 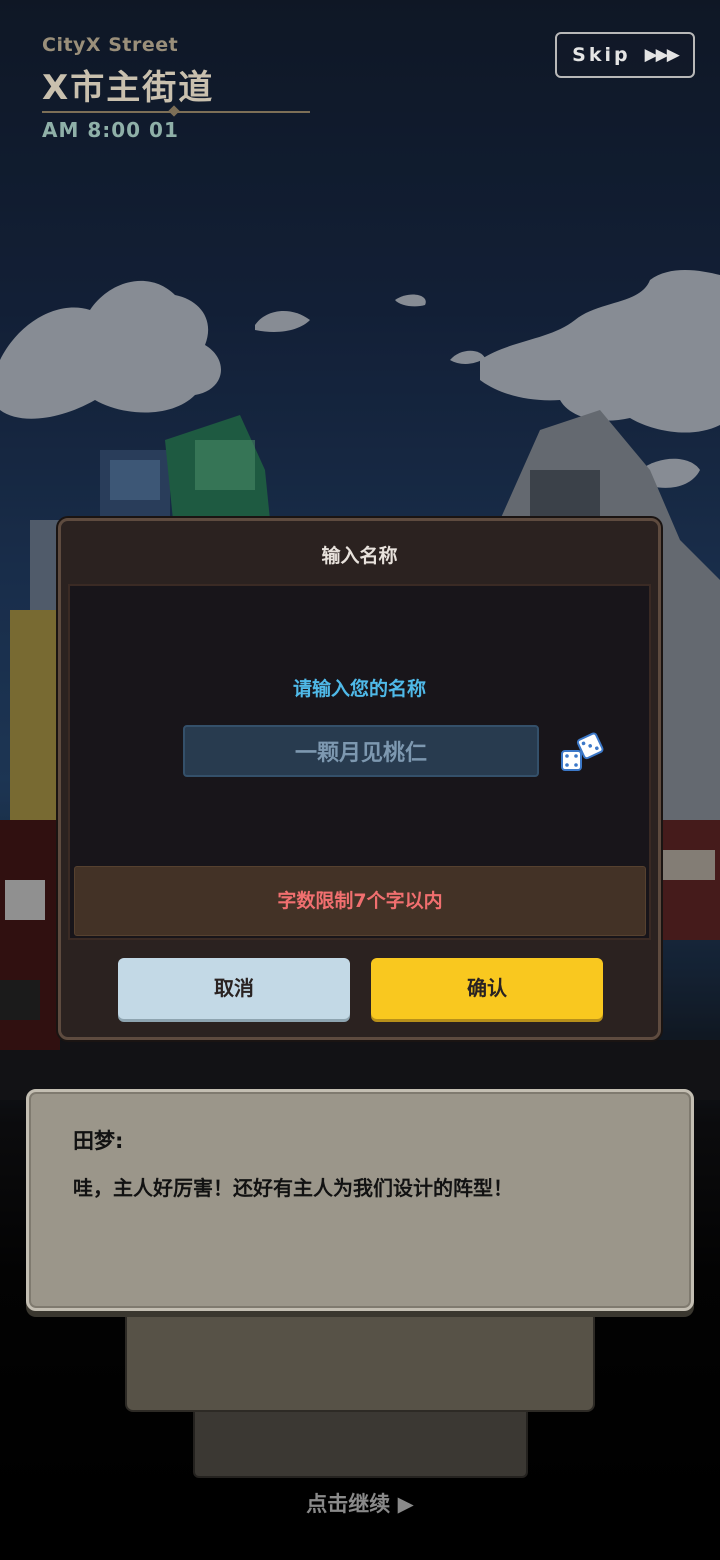 I want to click on speaker-name: 田梦:, so click(x=98, y=1141).